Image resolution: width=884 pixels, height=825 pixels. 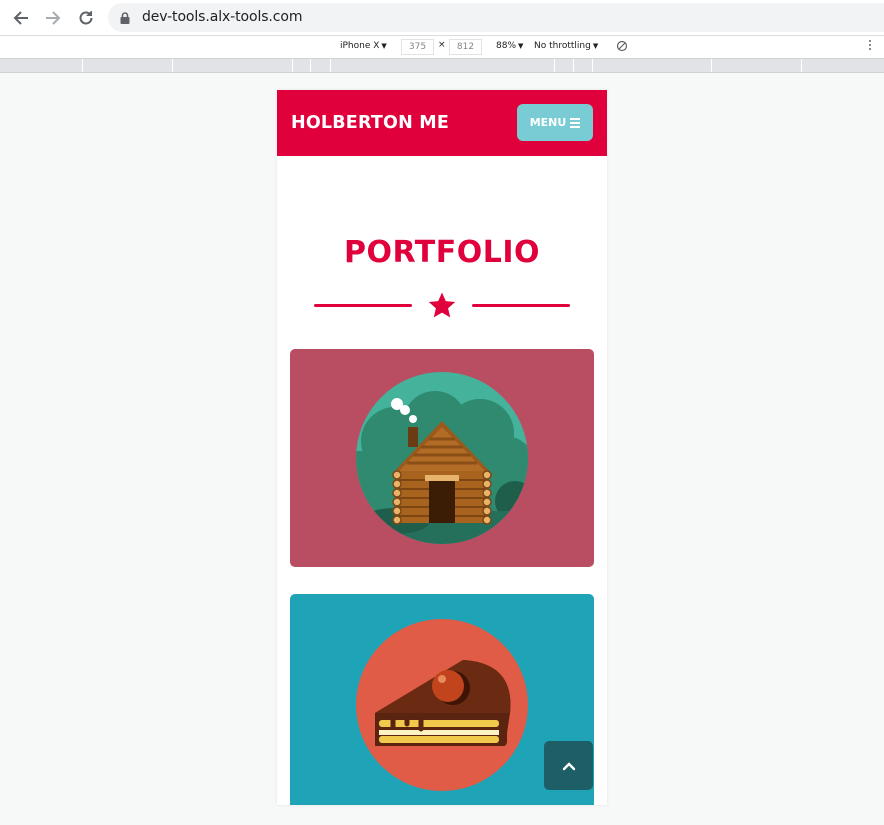 What do you see at coordinates (465, 47) in the screenshot?
I see `height-input: 812` at bounding box center [465, 47].